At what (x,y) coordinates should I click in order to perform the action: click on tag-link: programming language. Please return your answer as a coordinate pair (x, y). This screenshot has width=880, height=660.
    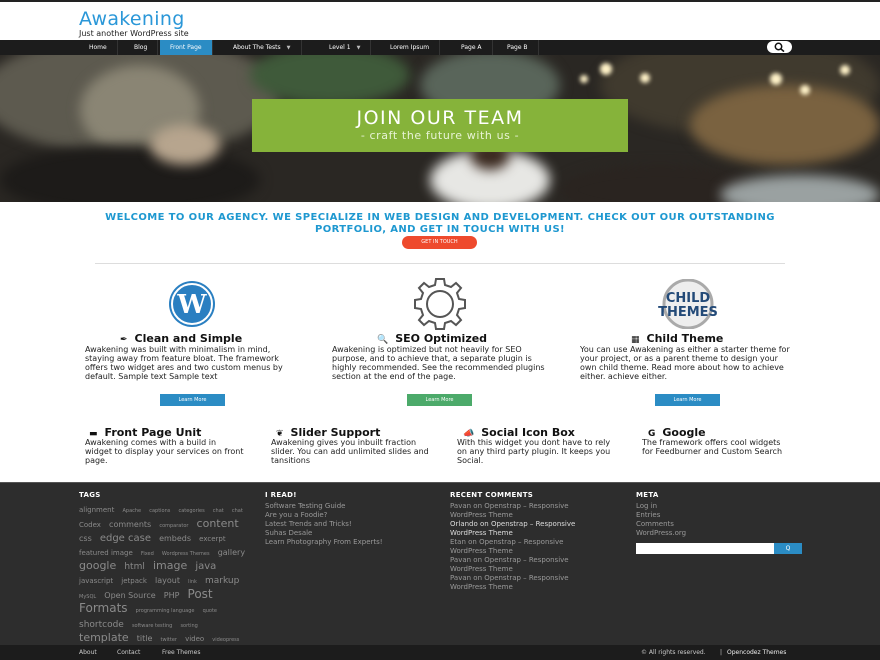
    Looking at the image, I should click on (165, 611).